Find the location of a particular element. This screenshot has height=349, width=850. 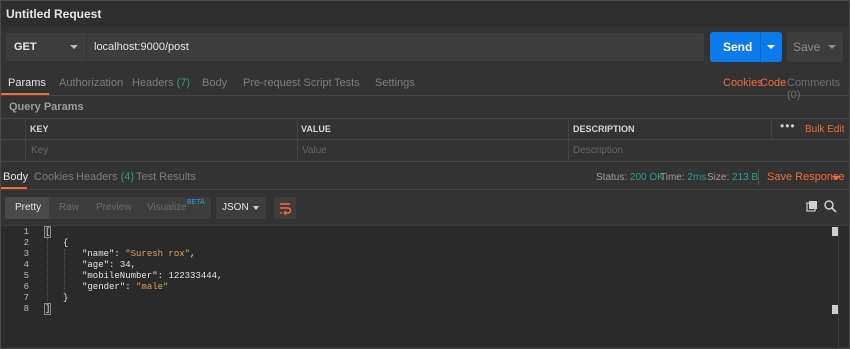

status-readout: Status: 200 OK is located at coordinates (630, 177).